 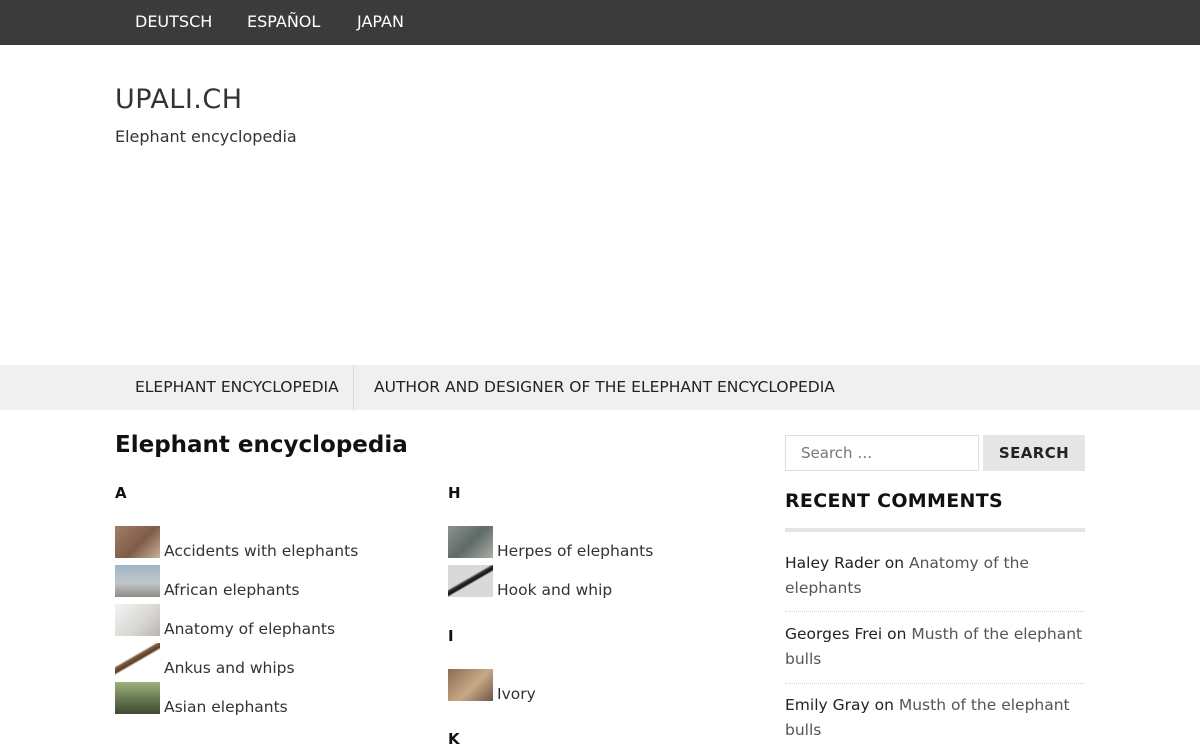 I want to click on language-link-espanol: ESPAÑOL, so click(x=283, y=22).